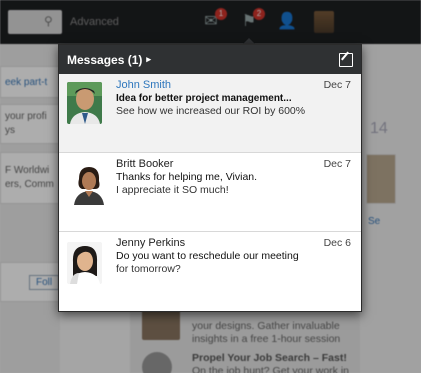  I want to click on message-snippet: for tomorrow?, so click(148, 269).